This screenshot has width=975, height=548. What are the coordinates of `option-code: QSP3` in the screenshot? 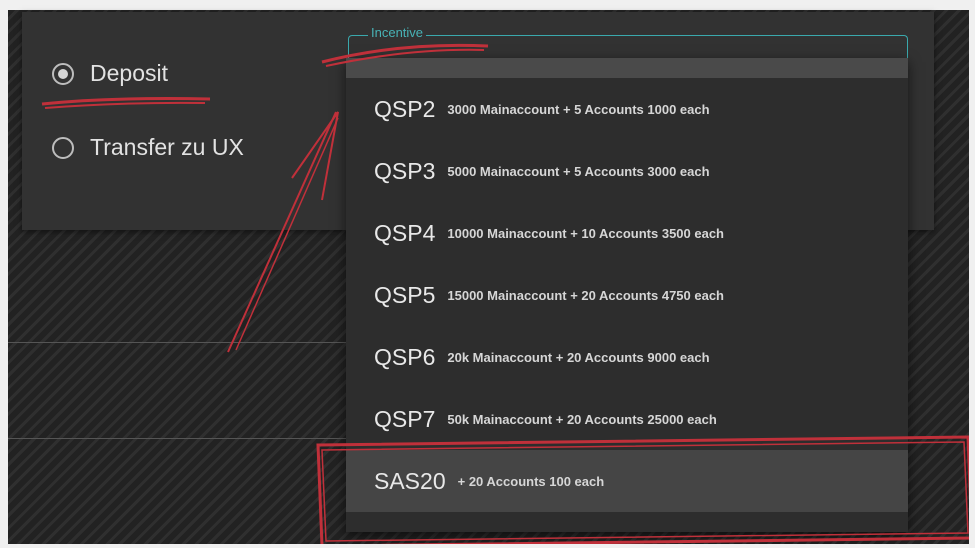 It's located at (405, 170).